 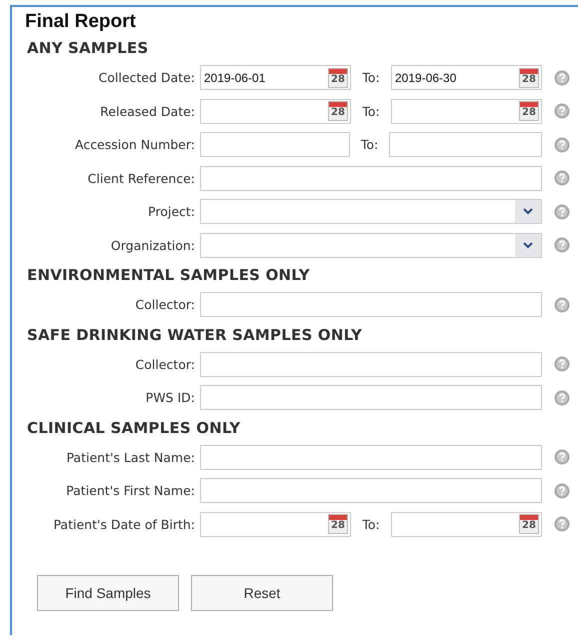 What do you see at coordinates (124, 524) in the screenshot?
I see `field-label: Patient's Date of Birth:` at bounding box center [124, 524].